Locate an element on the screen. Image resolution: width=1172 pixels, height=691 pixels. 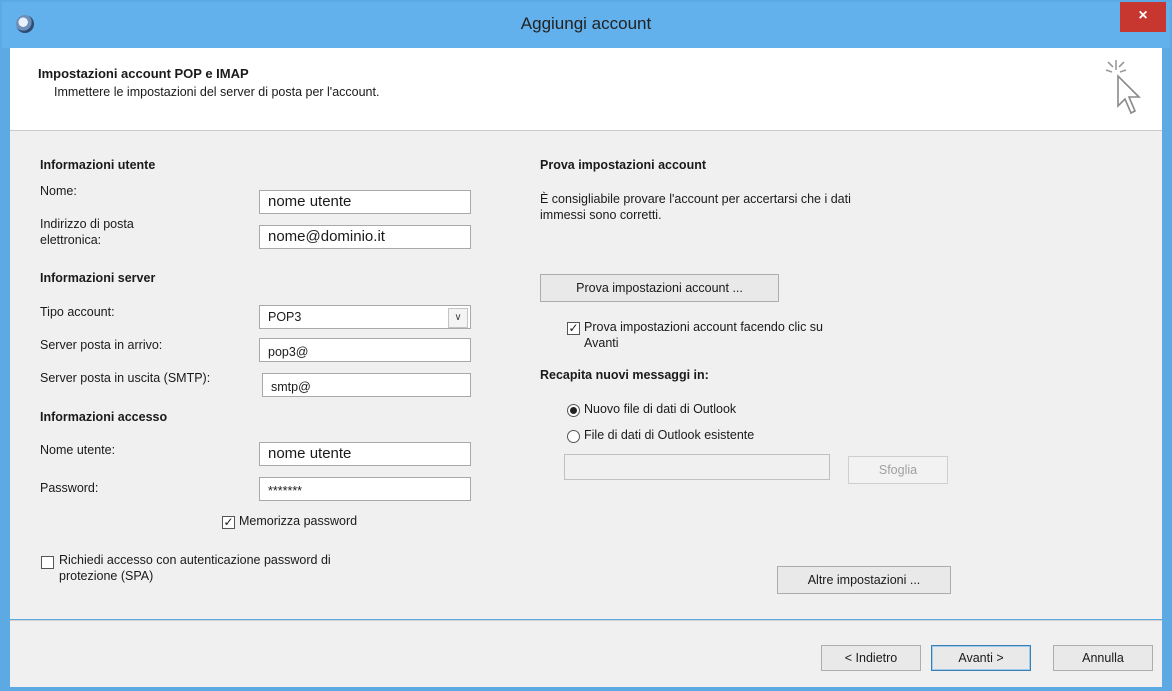
account-type-value: POP3 is located at coordinates (285, 317).